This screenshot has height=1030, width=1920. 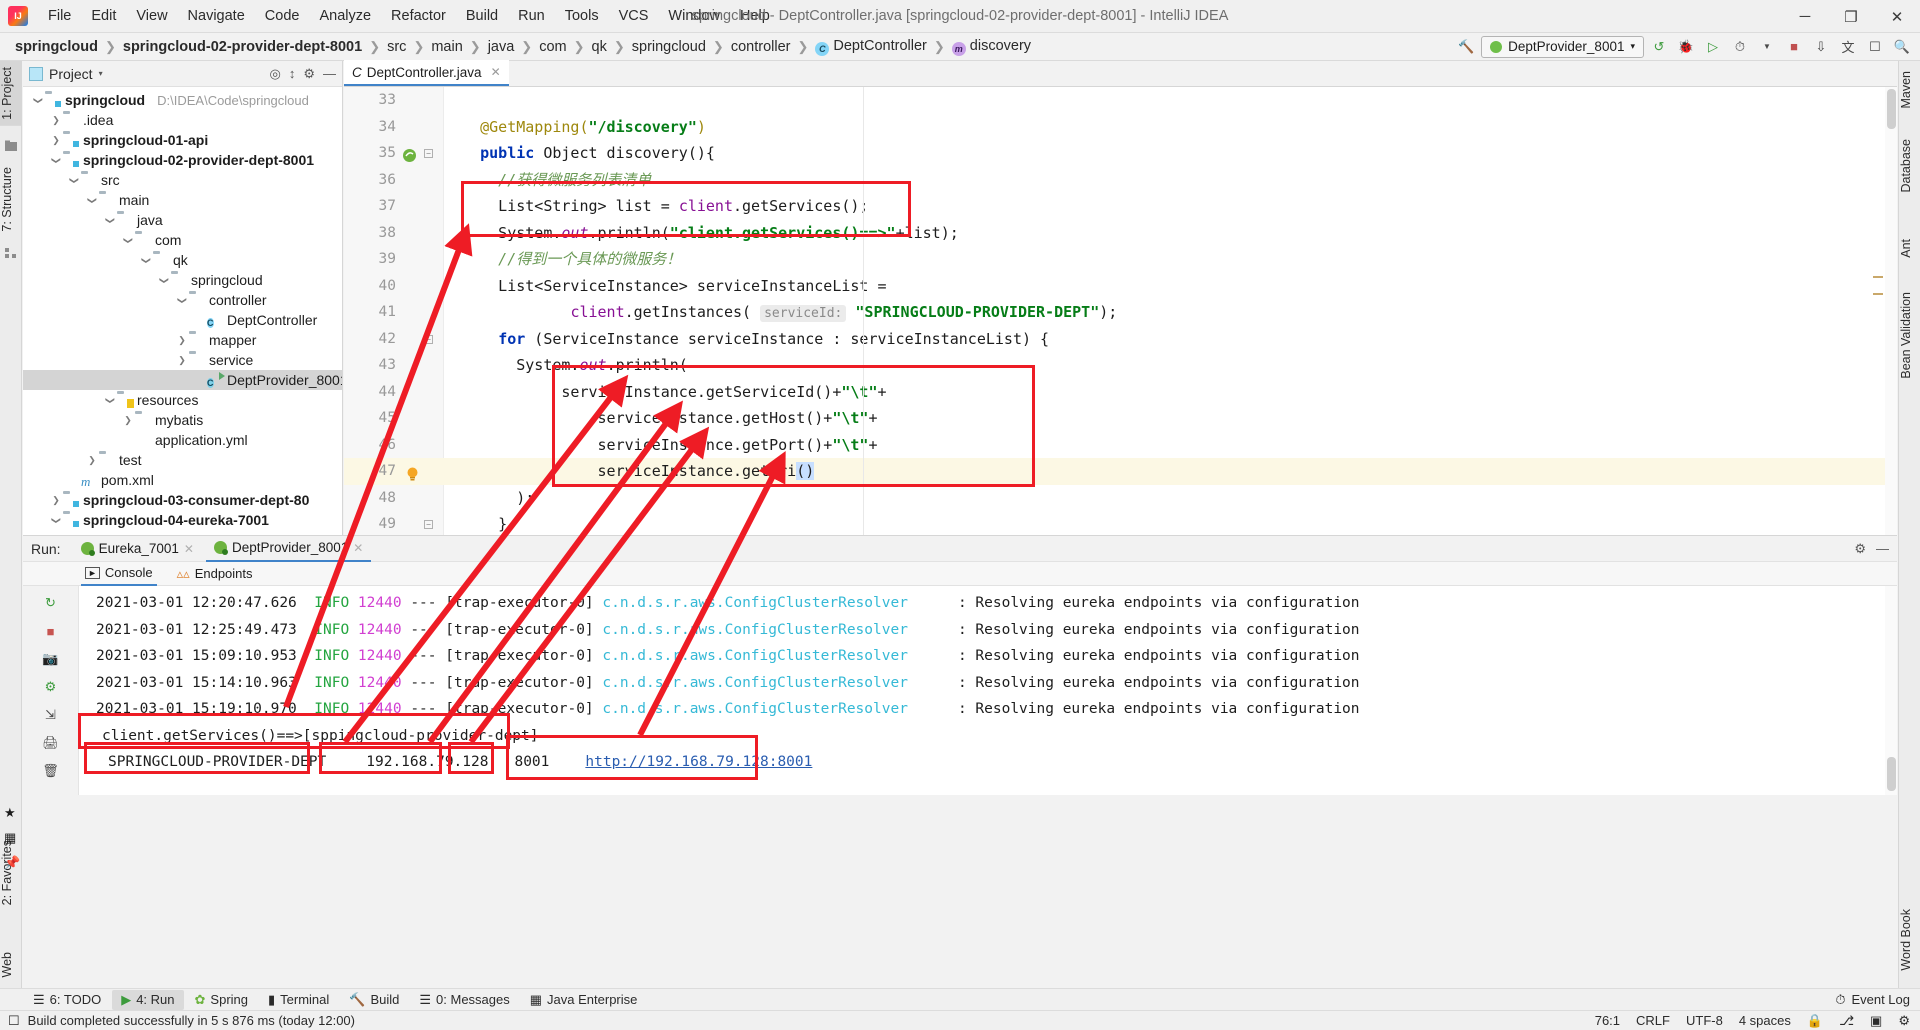 What do you see at coordinates (182, 460) in the screenshot?
I see `tree-node-test: test` at bounding box center [182, 460].